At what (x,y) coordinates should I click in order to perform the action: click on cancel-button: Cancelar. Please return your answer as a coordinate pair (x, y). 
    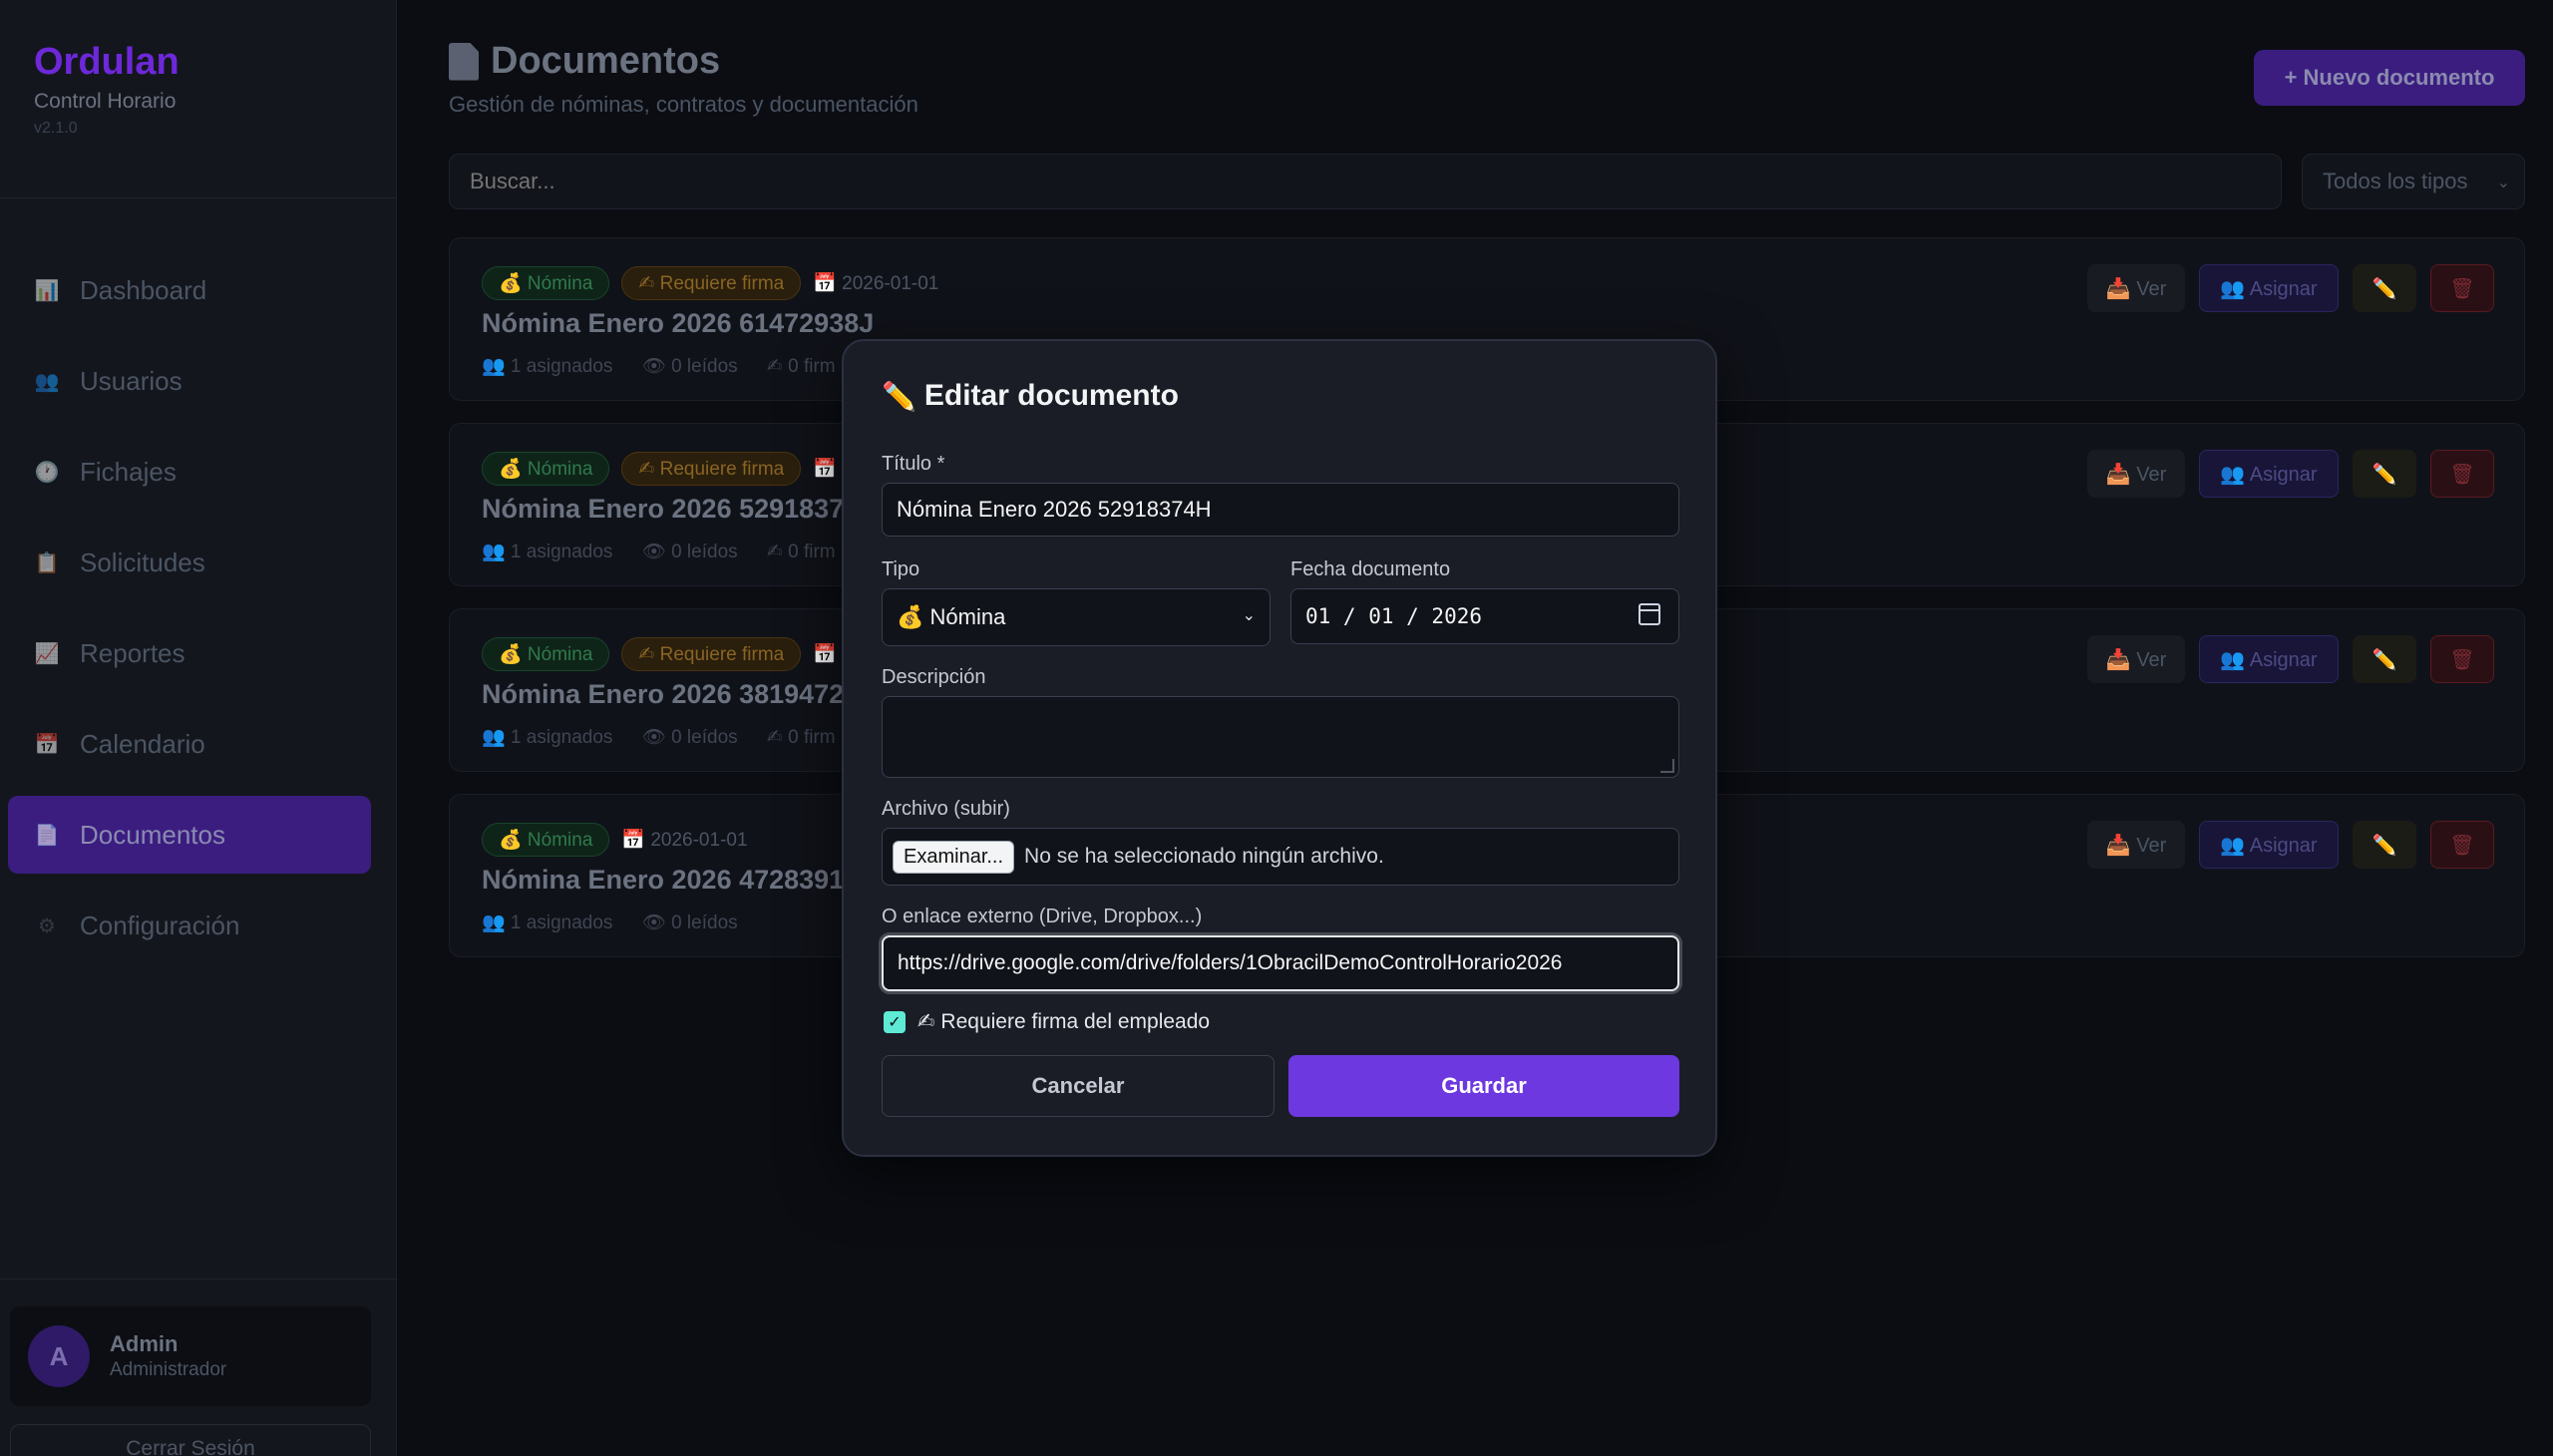
    Looking at the image, I should click on (1079, 1086).